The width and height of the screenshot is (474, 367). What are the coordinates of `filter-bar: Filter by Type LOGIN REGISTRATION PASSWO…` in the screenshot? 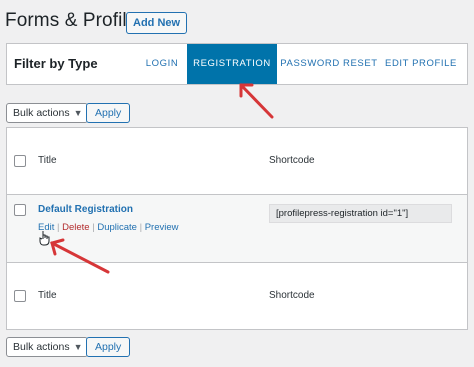 It's located at (237, 64).